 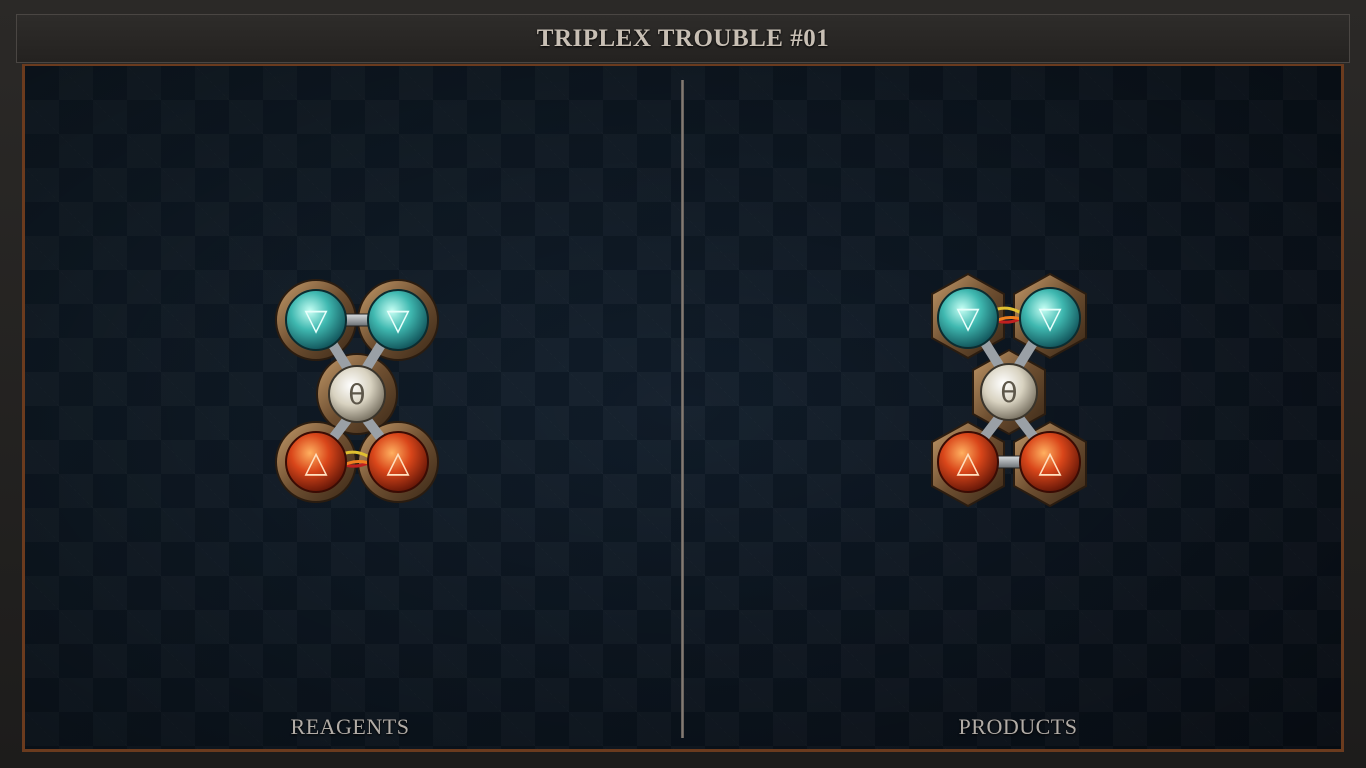 I want to click on products-label: PRODUCTS, so click(x=1018, y=726).